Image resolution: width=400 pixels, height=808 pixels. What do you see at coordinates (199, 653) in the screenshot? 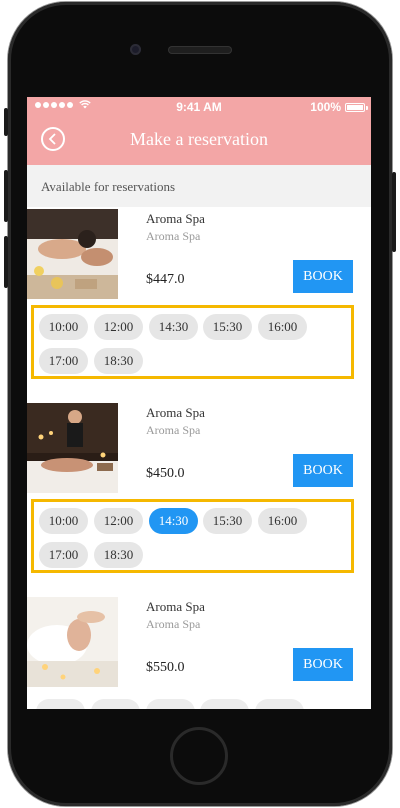
I see `listing-card: Aroma Spa Aroma Spa $550.0 BOOK` at bounding box center [199, 653].